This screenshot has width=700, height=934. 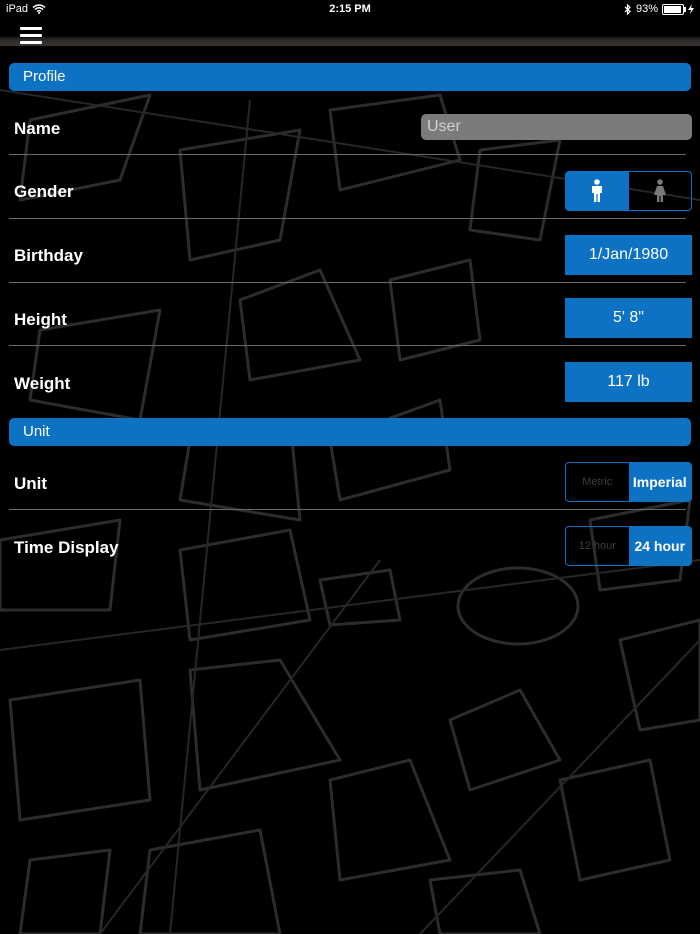 What do you see at coordinates (628, 382) in the screenshot?
I see `weight-button: 117 lb` at bounding box center [628, 382].